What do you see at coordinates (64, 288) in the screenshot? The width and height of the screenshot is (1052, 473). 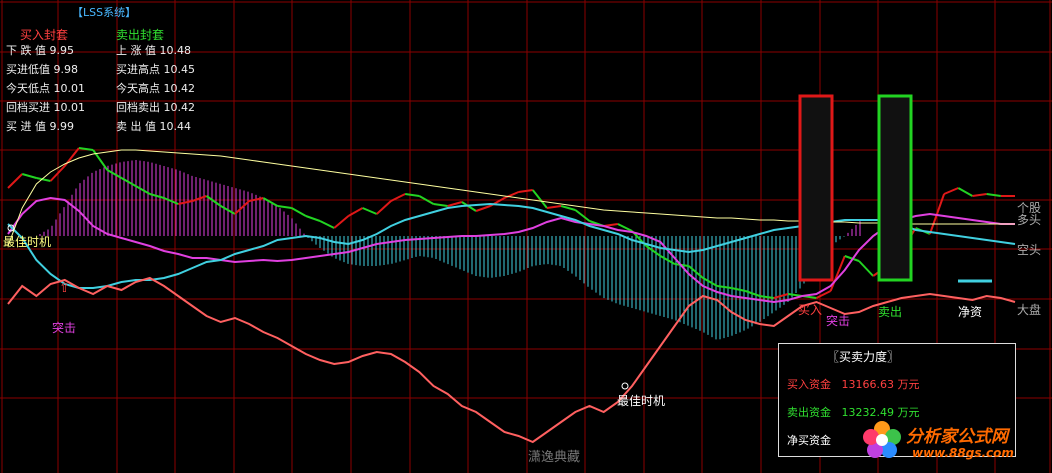 I see `up-arrow-icon: ⇧` at bounding box center [64, 288].